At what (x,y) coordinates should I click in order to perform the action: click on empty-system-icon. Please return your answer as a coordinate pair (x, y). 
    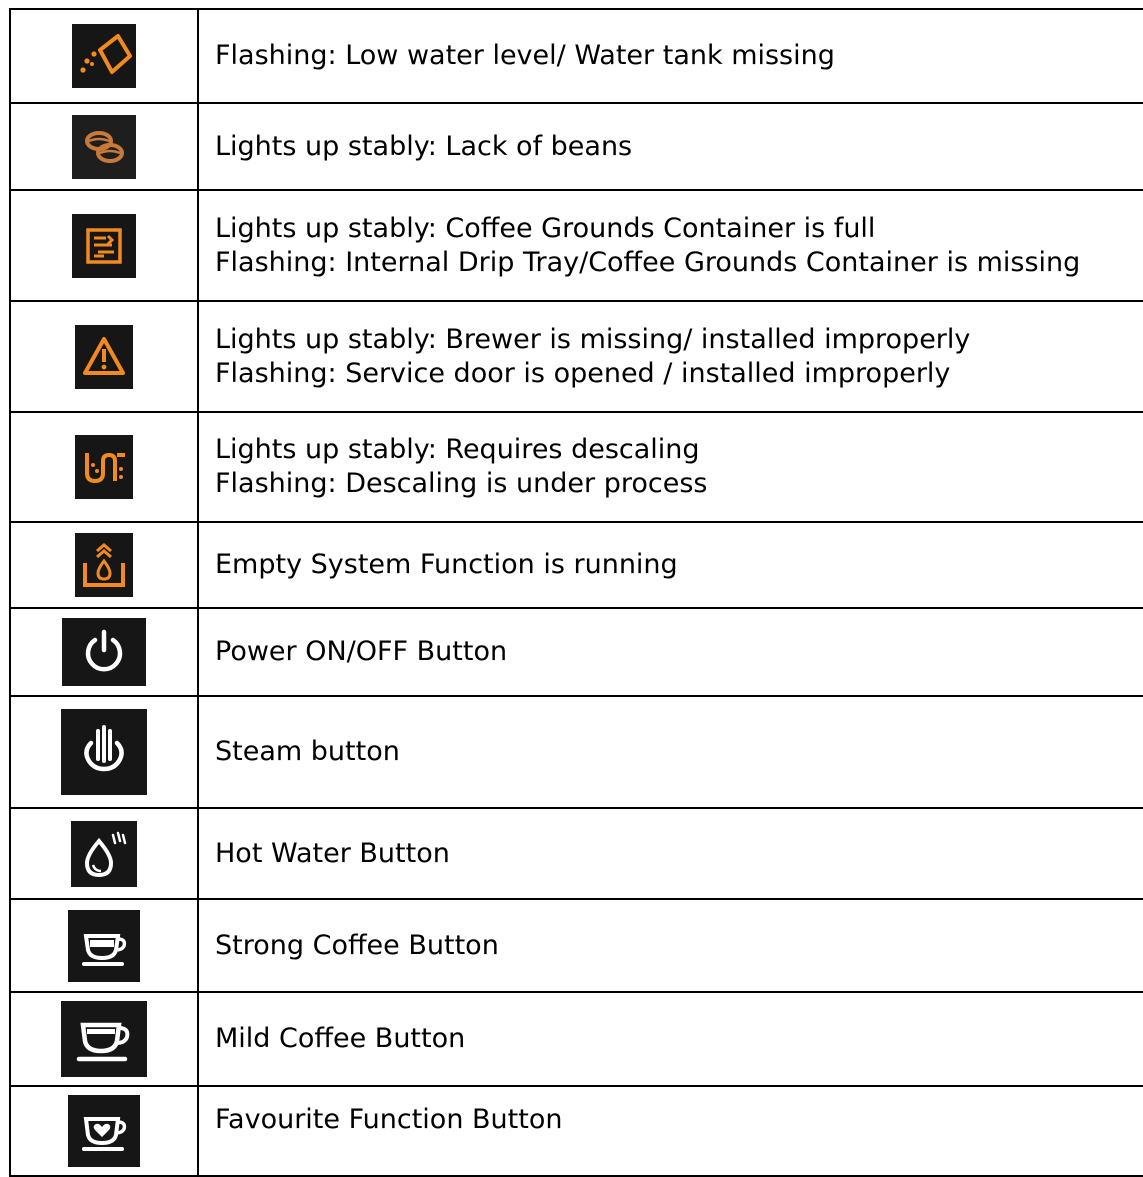
    Looking at the image, I should click on (104, 565).